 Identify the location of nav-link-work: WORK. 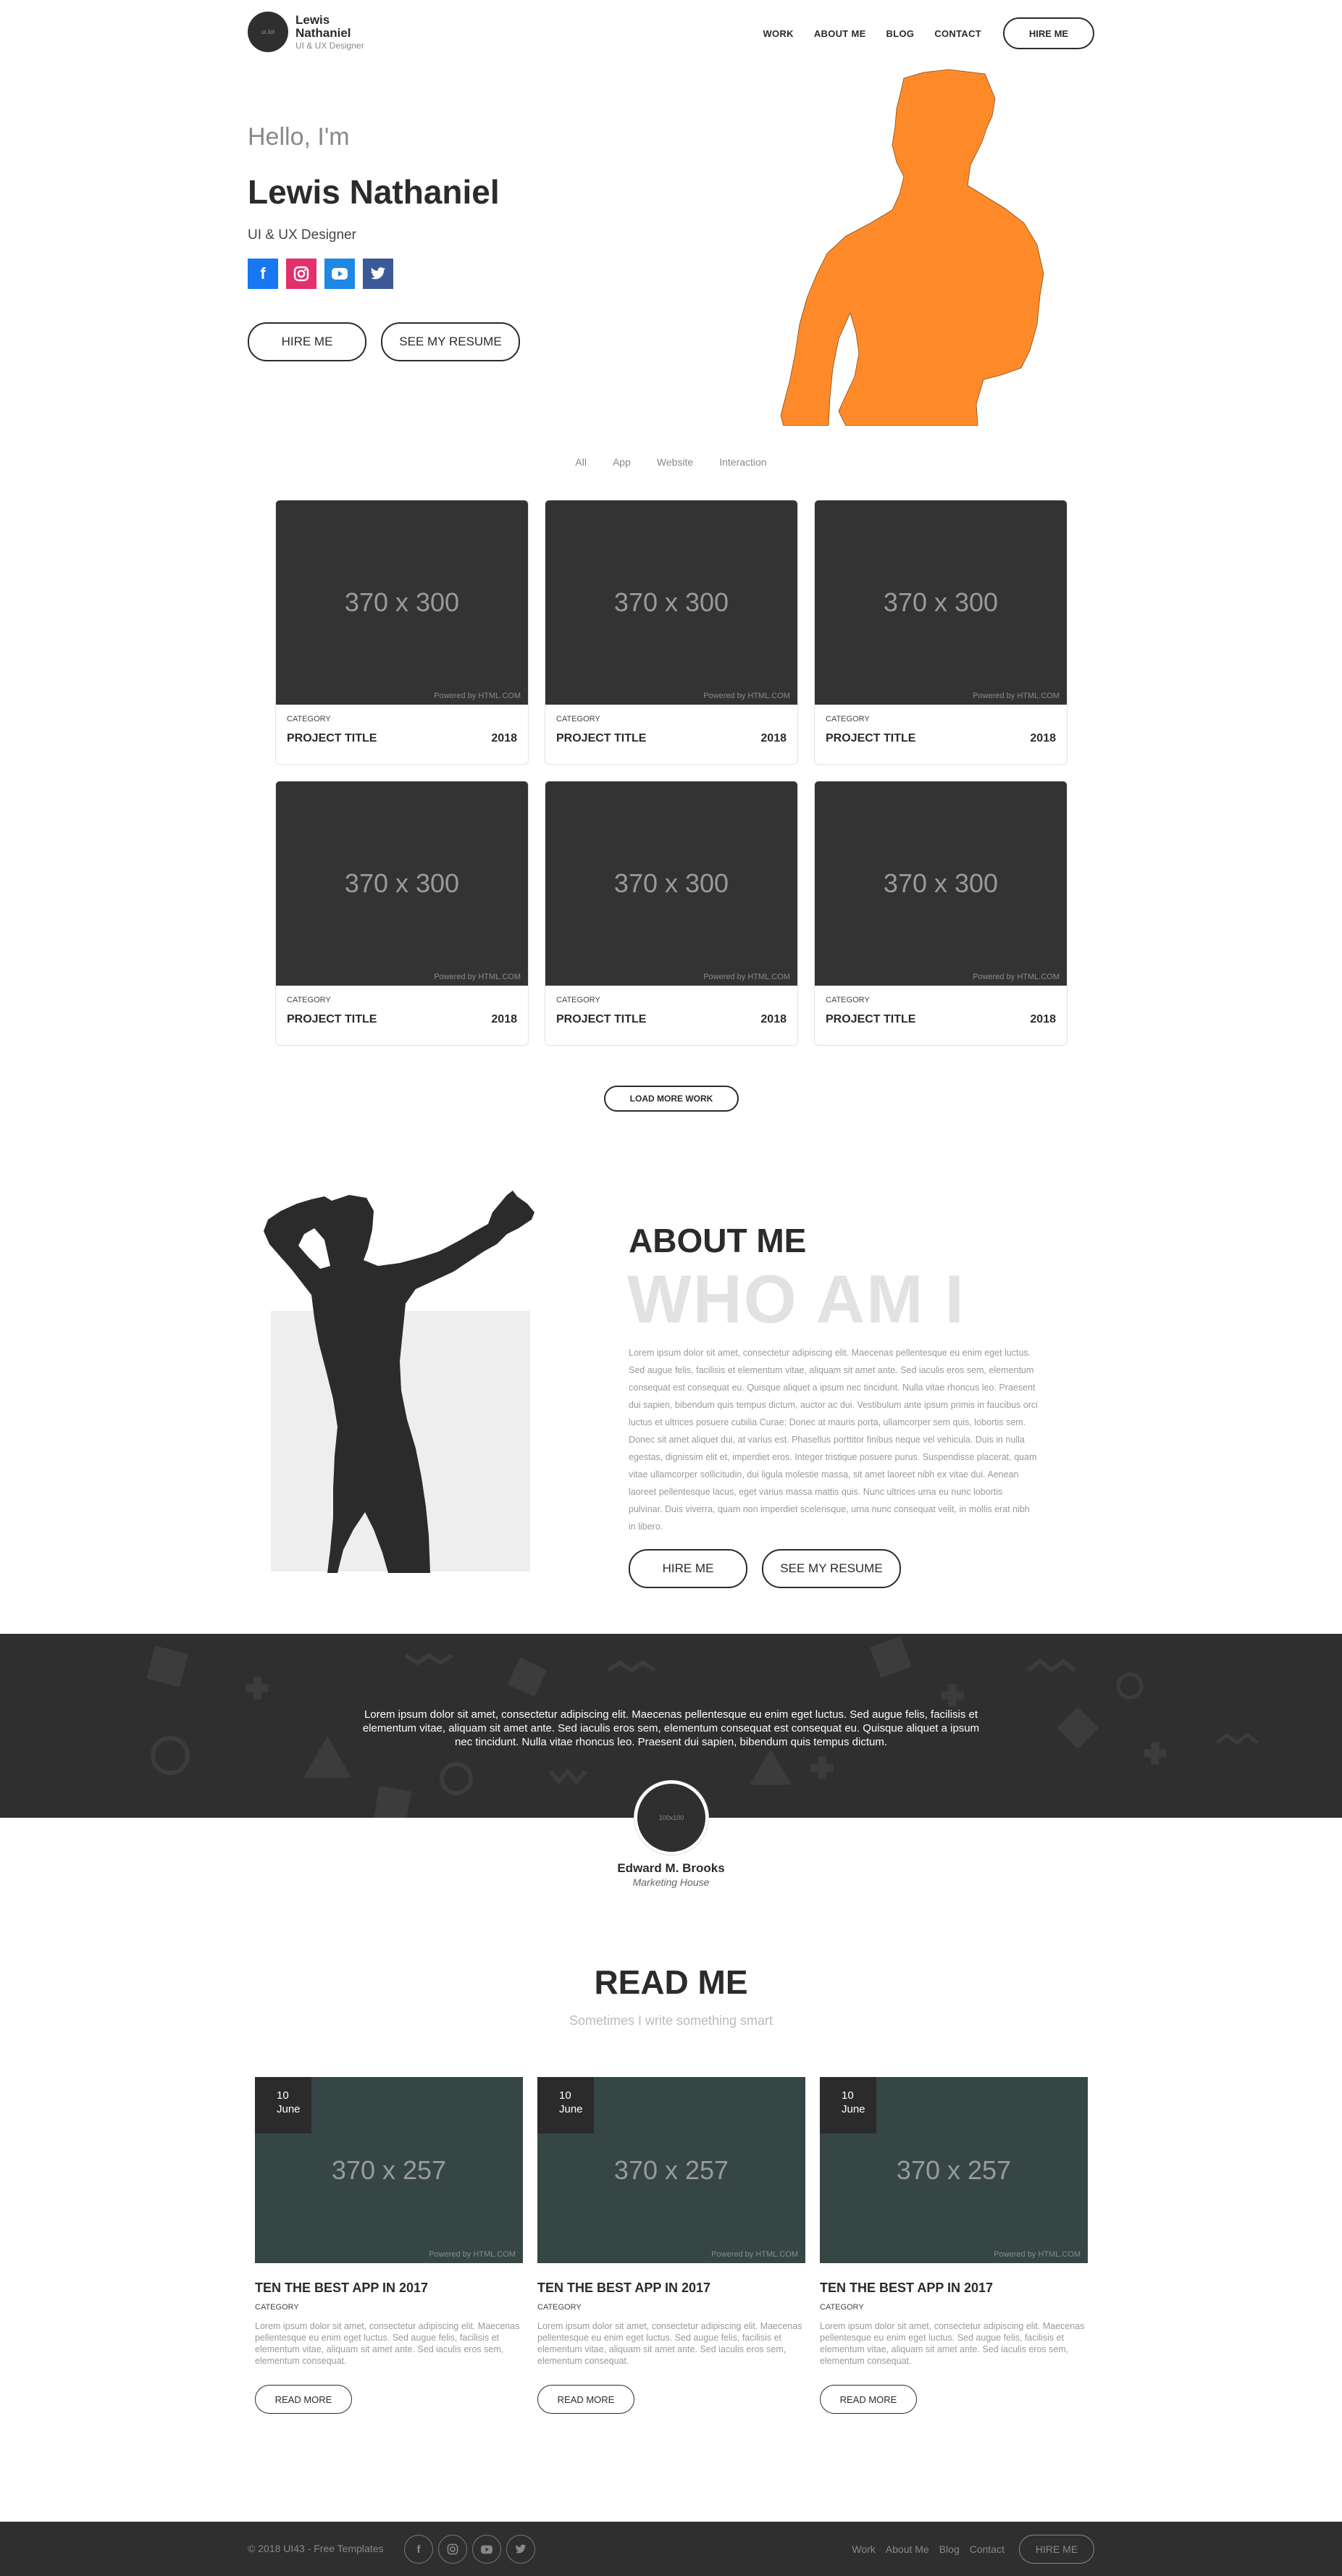
(778, 33).